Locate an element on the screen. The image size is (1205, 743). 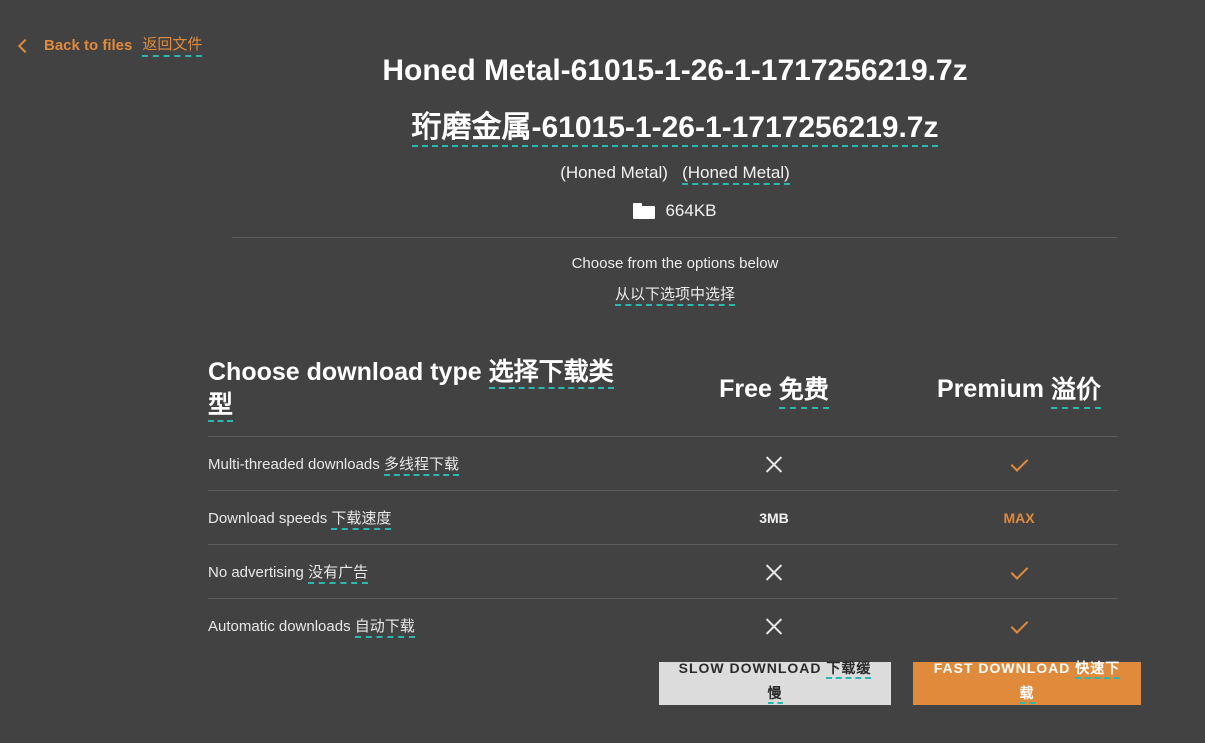
row-label-en: No advertising is located at coordinates (256, 572).